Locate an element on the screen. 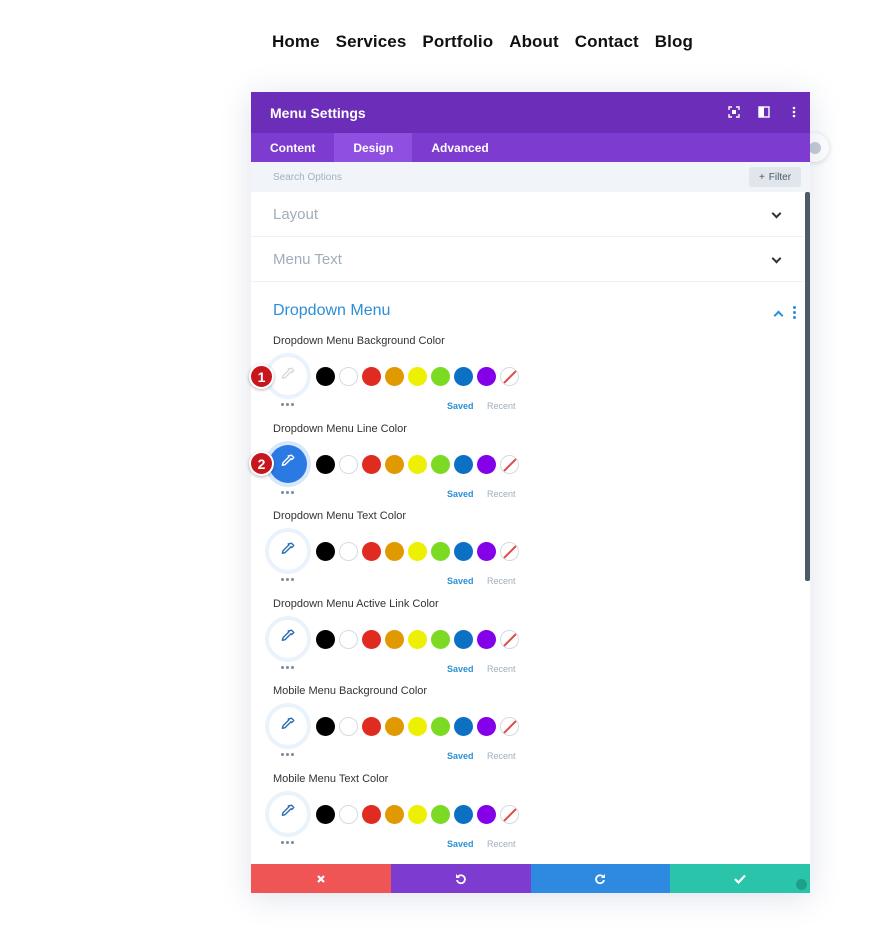  modal-header: Menu Settings is located at coordinates (530, 112).